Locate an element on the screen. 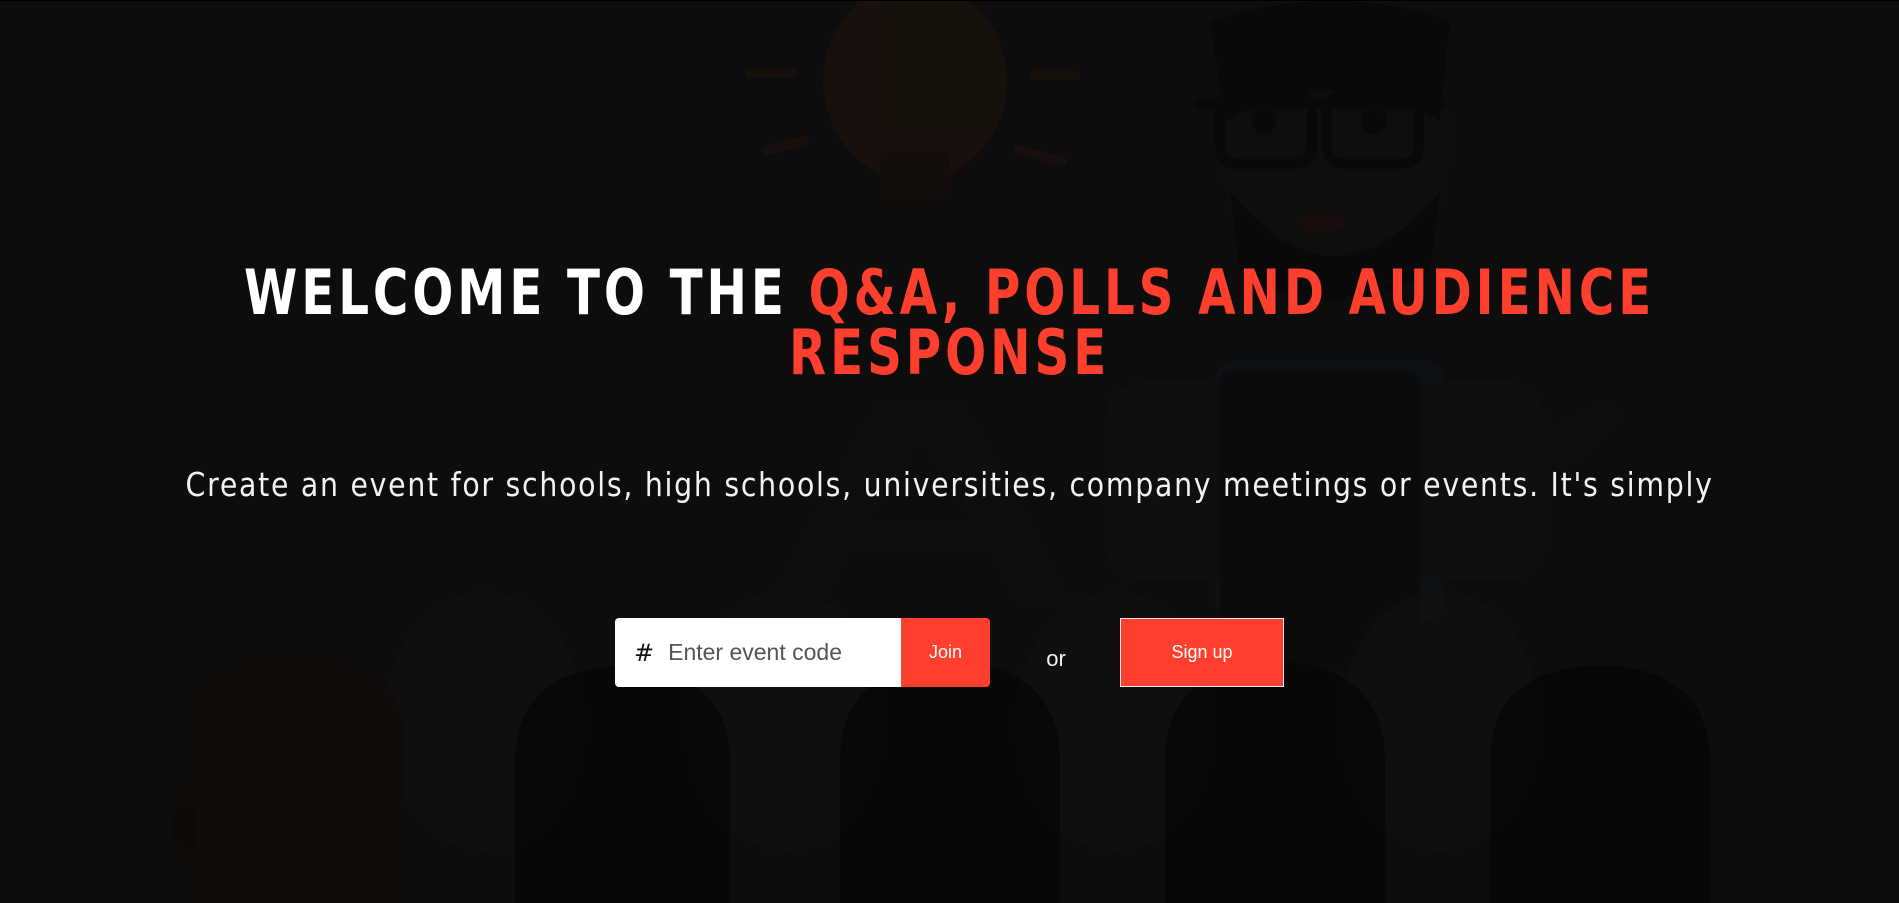  title-accent: Q&A, POLLS AND AUDIENCE RESPONSE is located at coordinates (1222, 322).